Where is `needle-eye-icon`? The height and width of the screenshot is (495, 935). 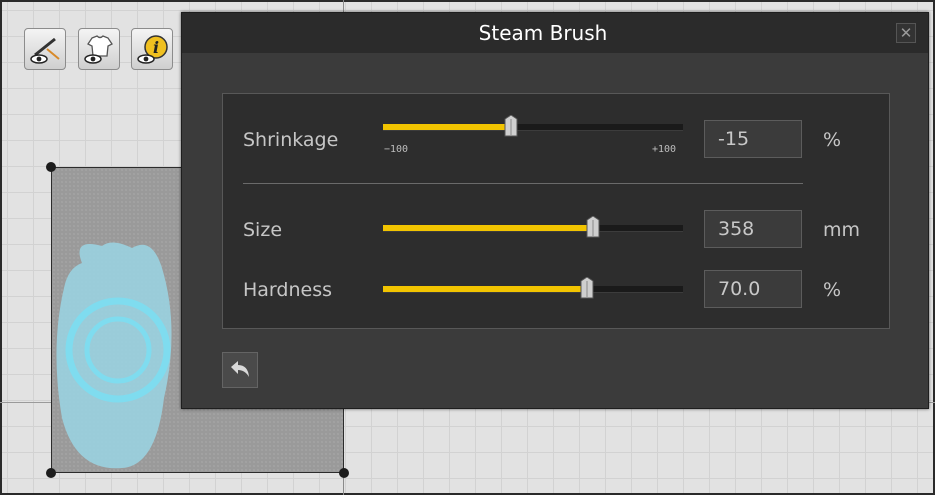 needle-eye-icon is located at coordinates (45, 50).